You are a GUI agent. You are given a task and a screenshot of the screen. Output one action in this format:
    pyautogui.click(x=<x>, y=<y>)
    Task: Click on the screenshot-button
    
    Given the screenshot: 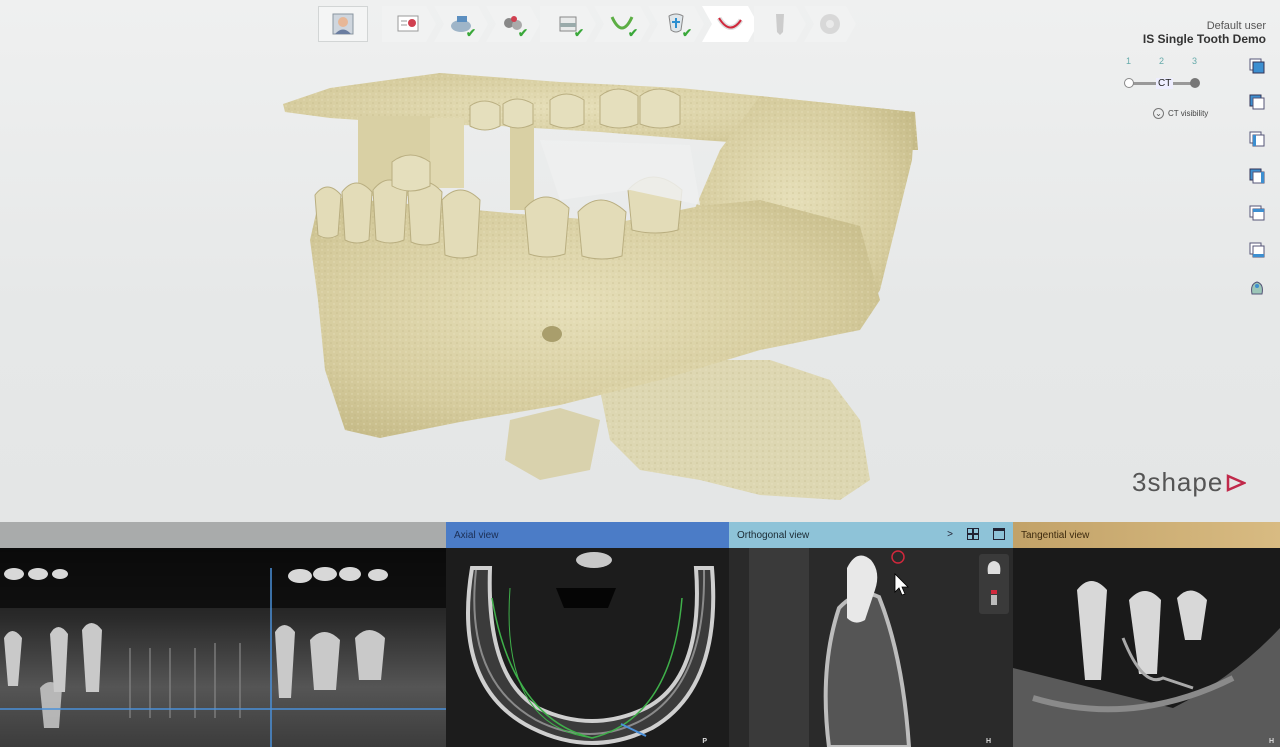 What is the action you would take?
    pyautogui.click(x=1257, y=287)
    